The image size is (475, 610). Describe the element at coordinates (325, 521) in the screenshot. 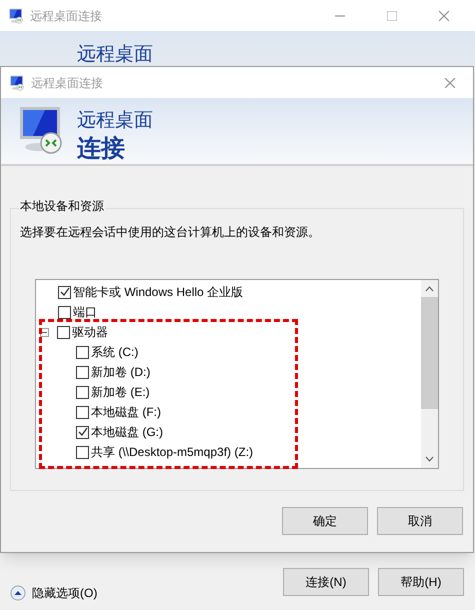

I see `dialog-button: 确定` at that location.